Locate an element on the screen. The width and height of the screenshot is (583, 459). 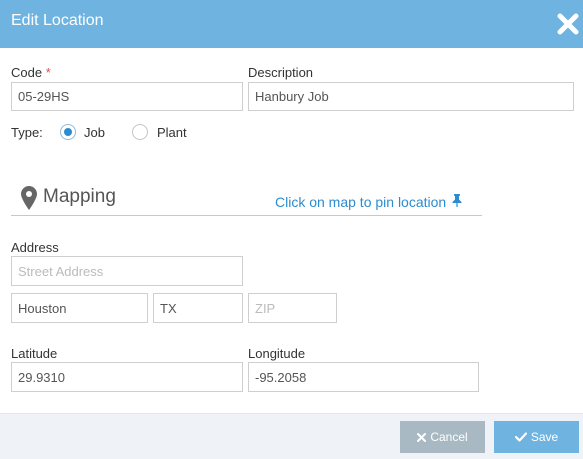
dialog-footer: Cancel Save is located at coordinates (291, 436).